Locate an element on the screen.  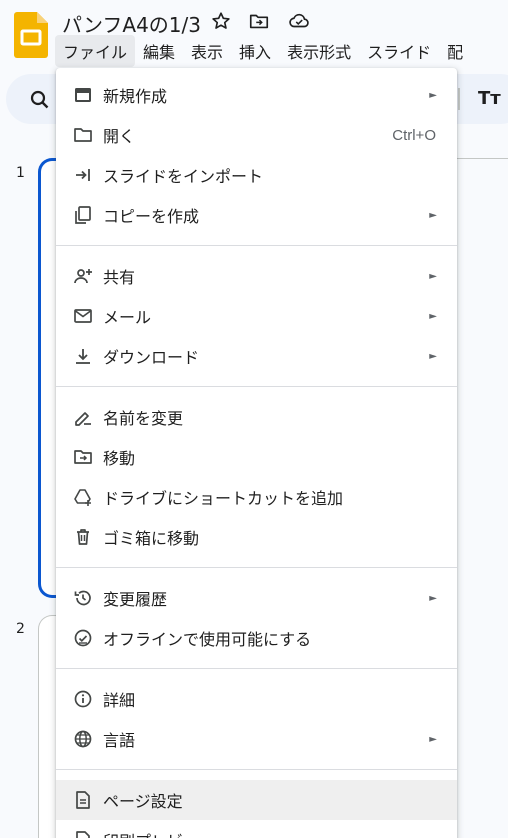
menu-item-details: 詳細 is located at coordinates (256, 699).